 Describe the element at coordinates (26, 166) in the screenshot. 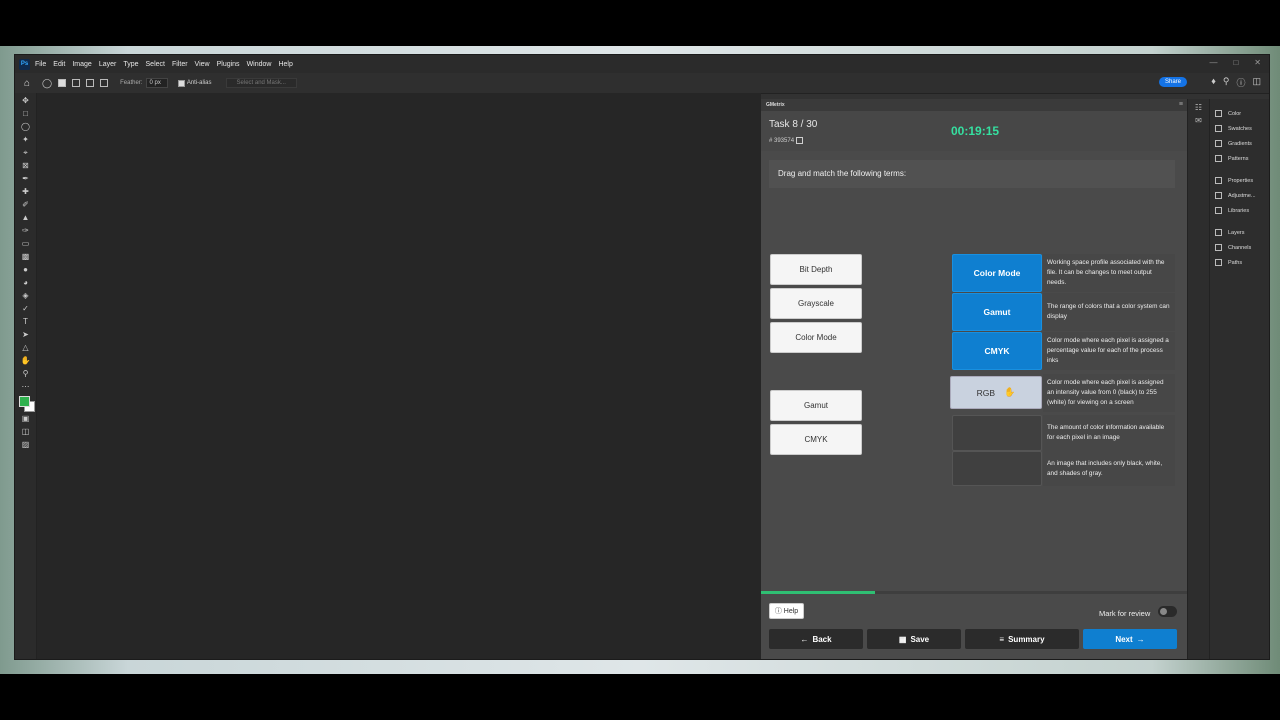

I see `frame-tool-icon: ⊠` at that location.